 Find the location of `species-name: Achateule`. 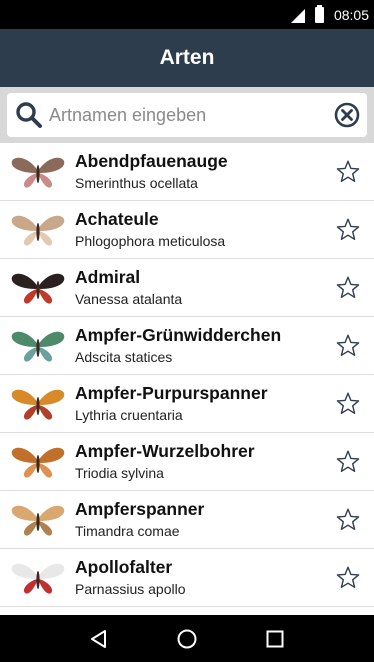

species-name: Achateule is located at coordinates (117, 219).